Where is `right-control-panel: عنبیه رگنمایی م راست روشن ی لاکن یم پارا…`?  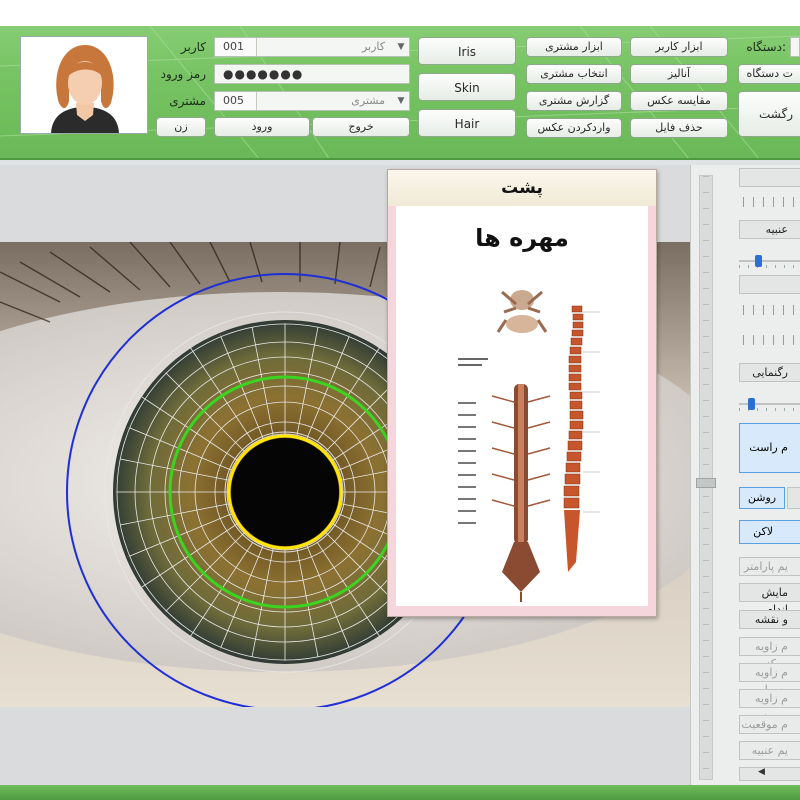
right-control-panel: عنبیه رگنمایی م راست روشن ی لاکن یم پارا… is located at coordinates (745, 475).